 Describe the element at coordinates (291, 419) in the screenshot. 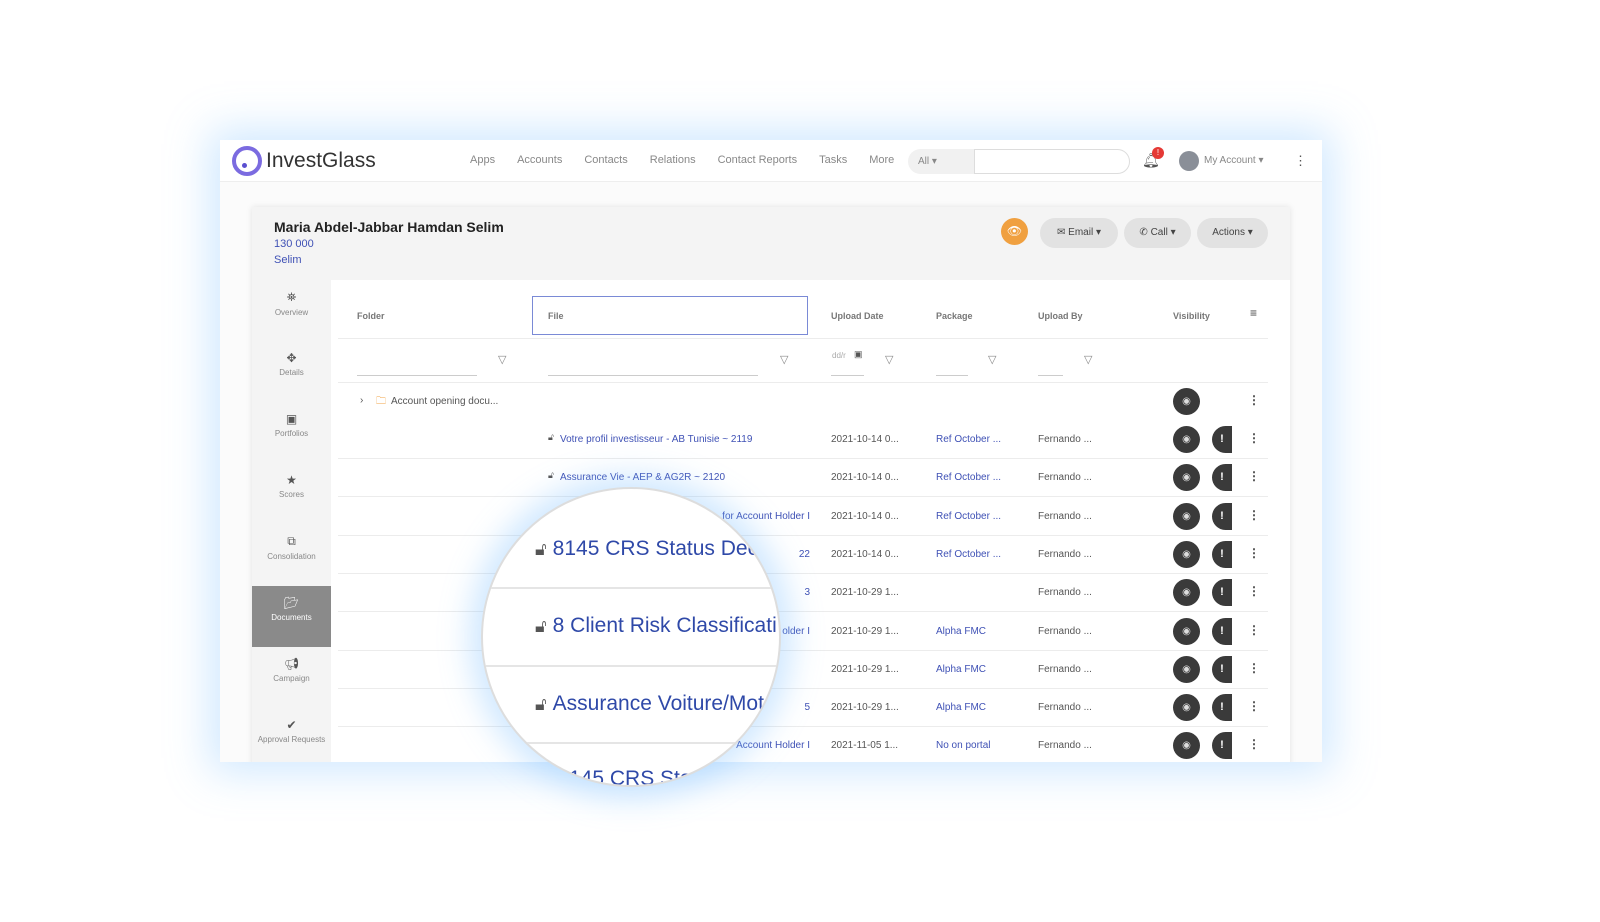

I see `briefcase-icon: ▣` at that location.